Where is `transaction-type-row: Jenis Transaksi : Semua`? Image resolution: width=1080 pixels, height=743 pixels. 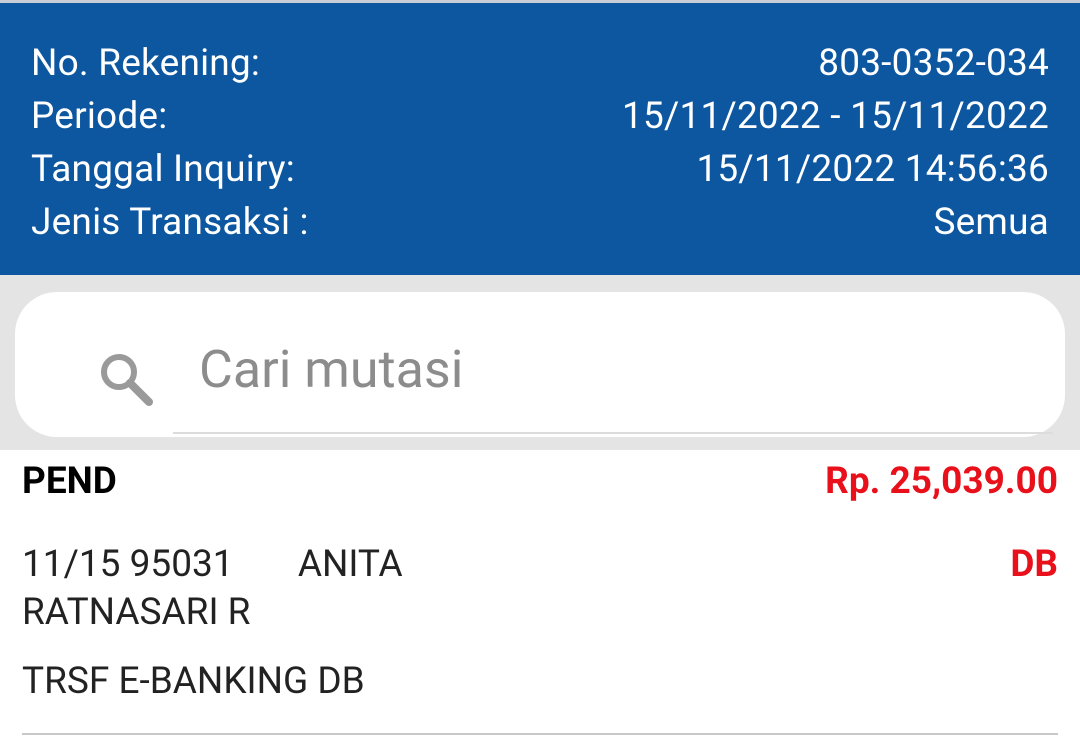 transaction-type-row: Jenis Transaksi : Semua is located at coordinates (540, 222).